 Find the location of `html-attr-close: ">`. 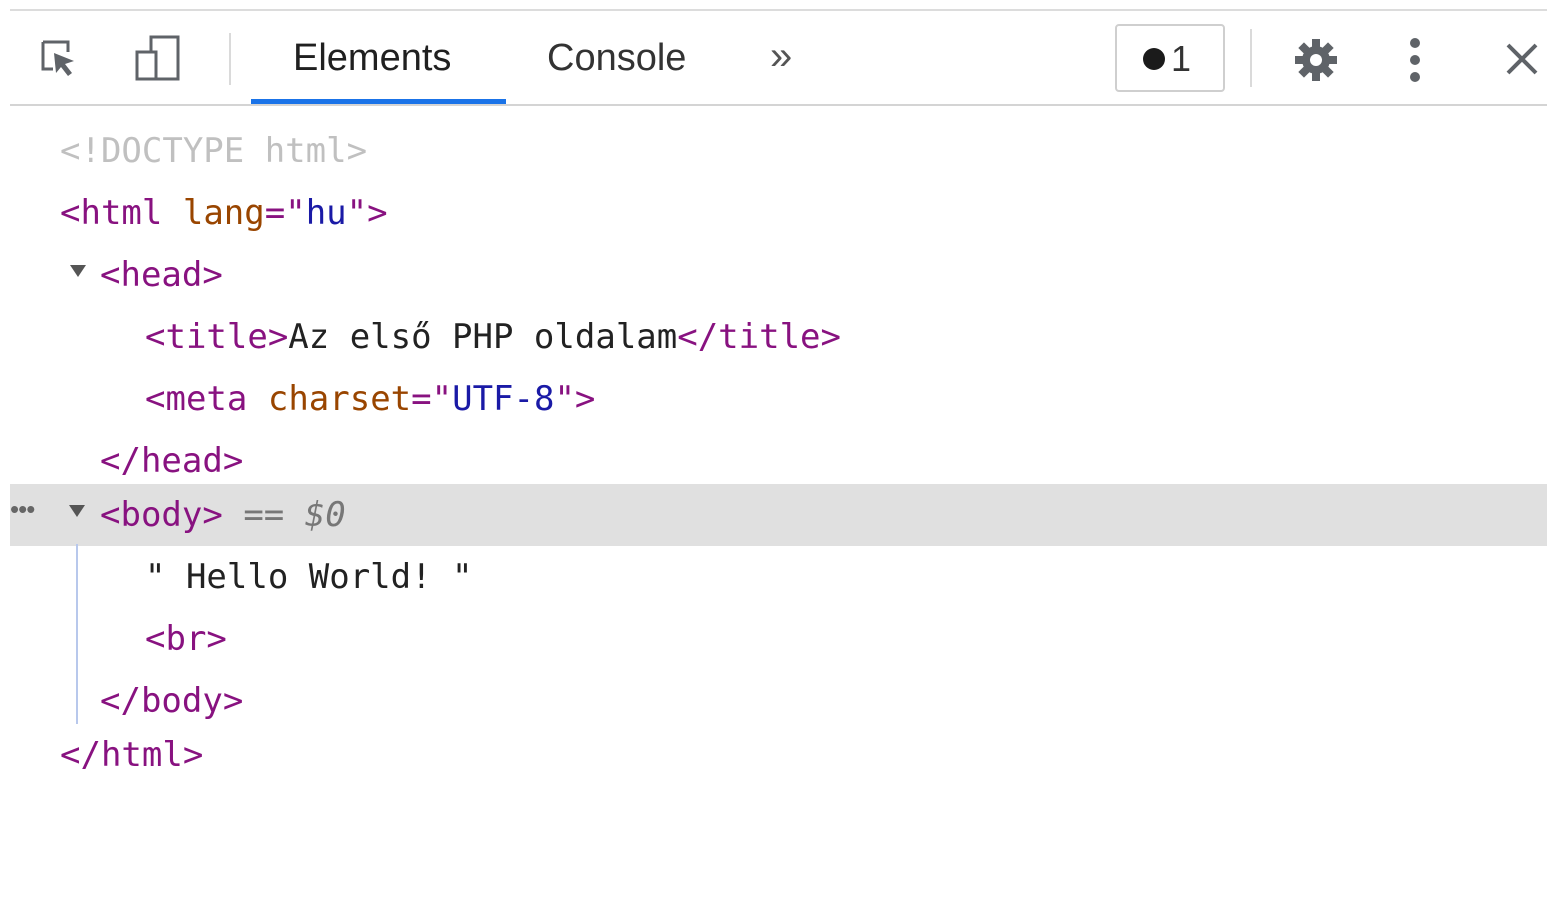

html-attr-close: "> is located at coordinates (367, 213).